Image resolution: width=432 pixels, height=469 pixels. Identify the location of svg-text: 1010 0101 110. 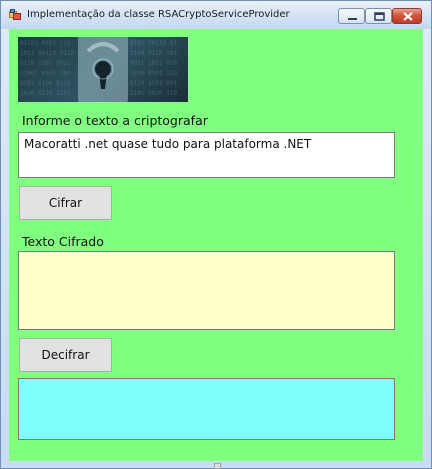
(153, 73).